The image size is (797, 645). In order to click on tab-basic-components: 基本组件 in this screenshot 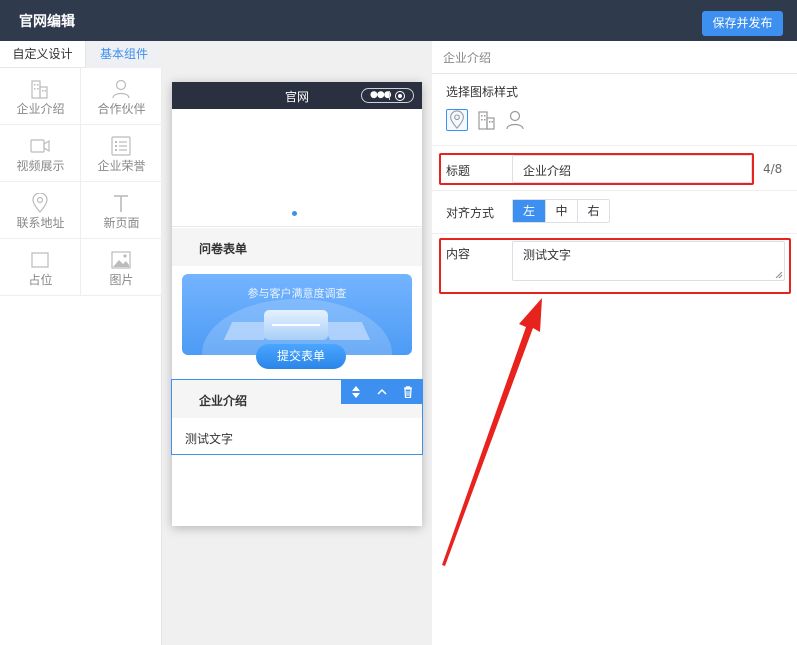, I will do `click(124, 54)`.